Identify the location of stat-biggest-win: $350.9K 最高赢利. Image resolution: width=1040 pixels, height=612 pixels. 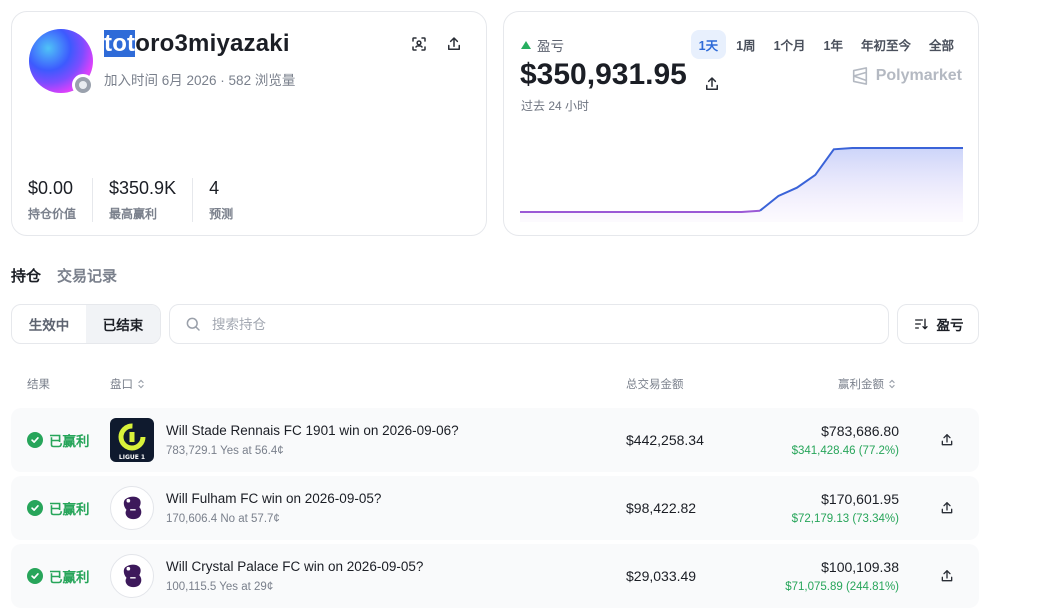
(151, 200).